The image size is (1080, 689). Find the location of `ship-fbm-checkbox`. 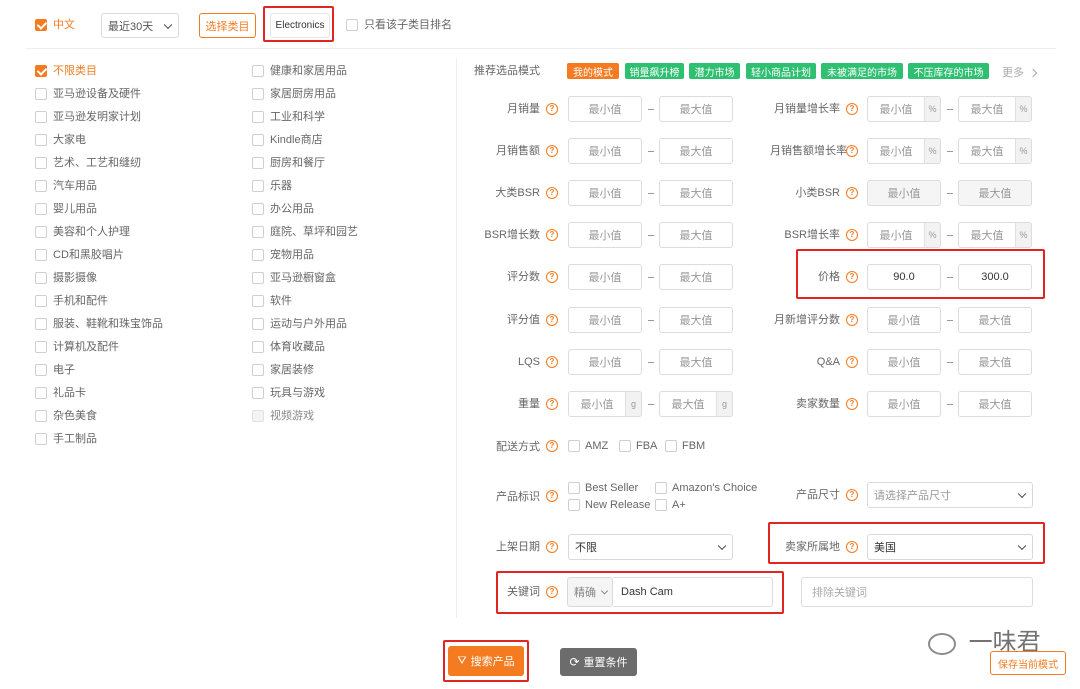

ship-fbm-checkbox is located at coordinates (671, 446).